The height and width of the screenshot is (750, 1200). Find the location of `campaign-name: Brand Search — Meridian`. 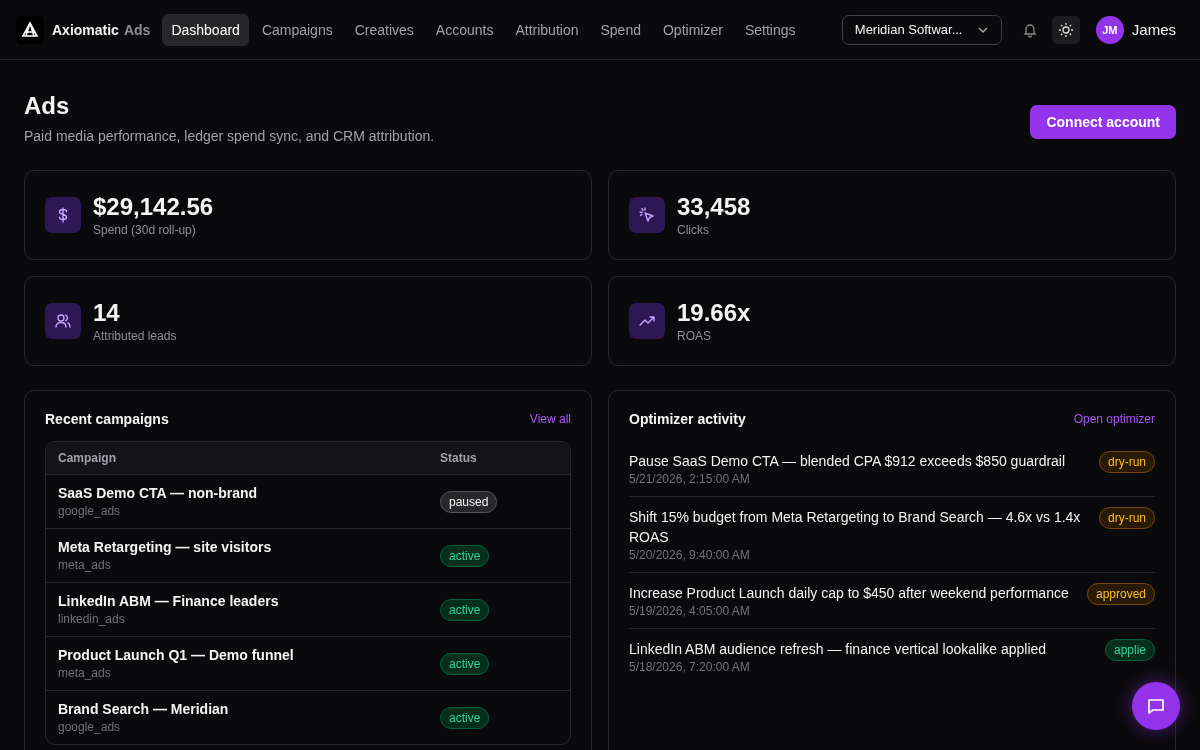

campaign-name: Brand Search — Meridian is located at coordinates (144, 709).